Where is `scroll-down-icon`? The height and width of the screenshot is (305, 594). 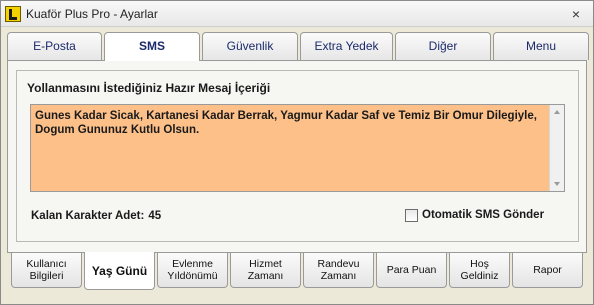 scroll-down-icon is located at coordinates (557, 184).